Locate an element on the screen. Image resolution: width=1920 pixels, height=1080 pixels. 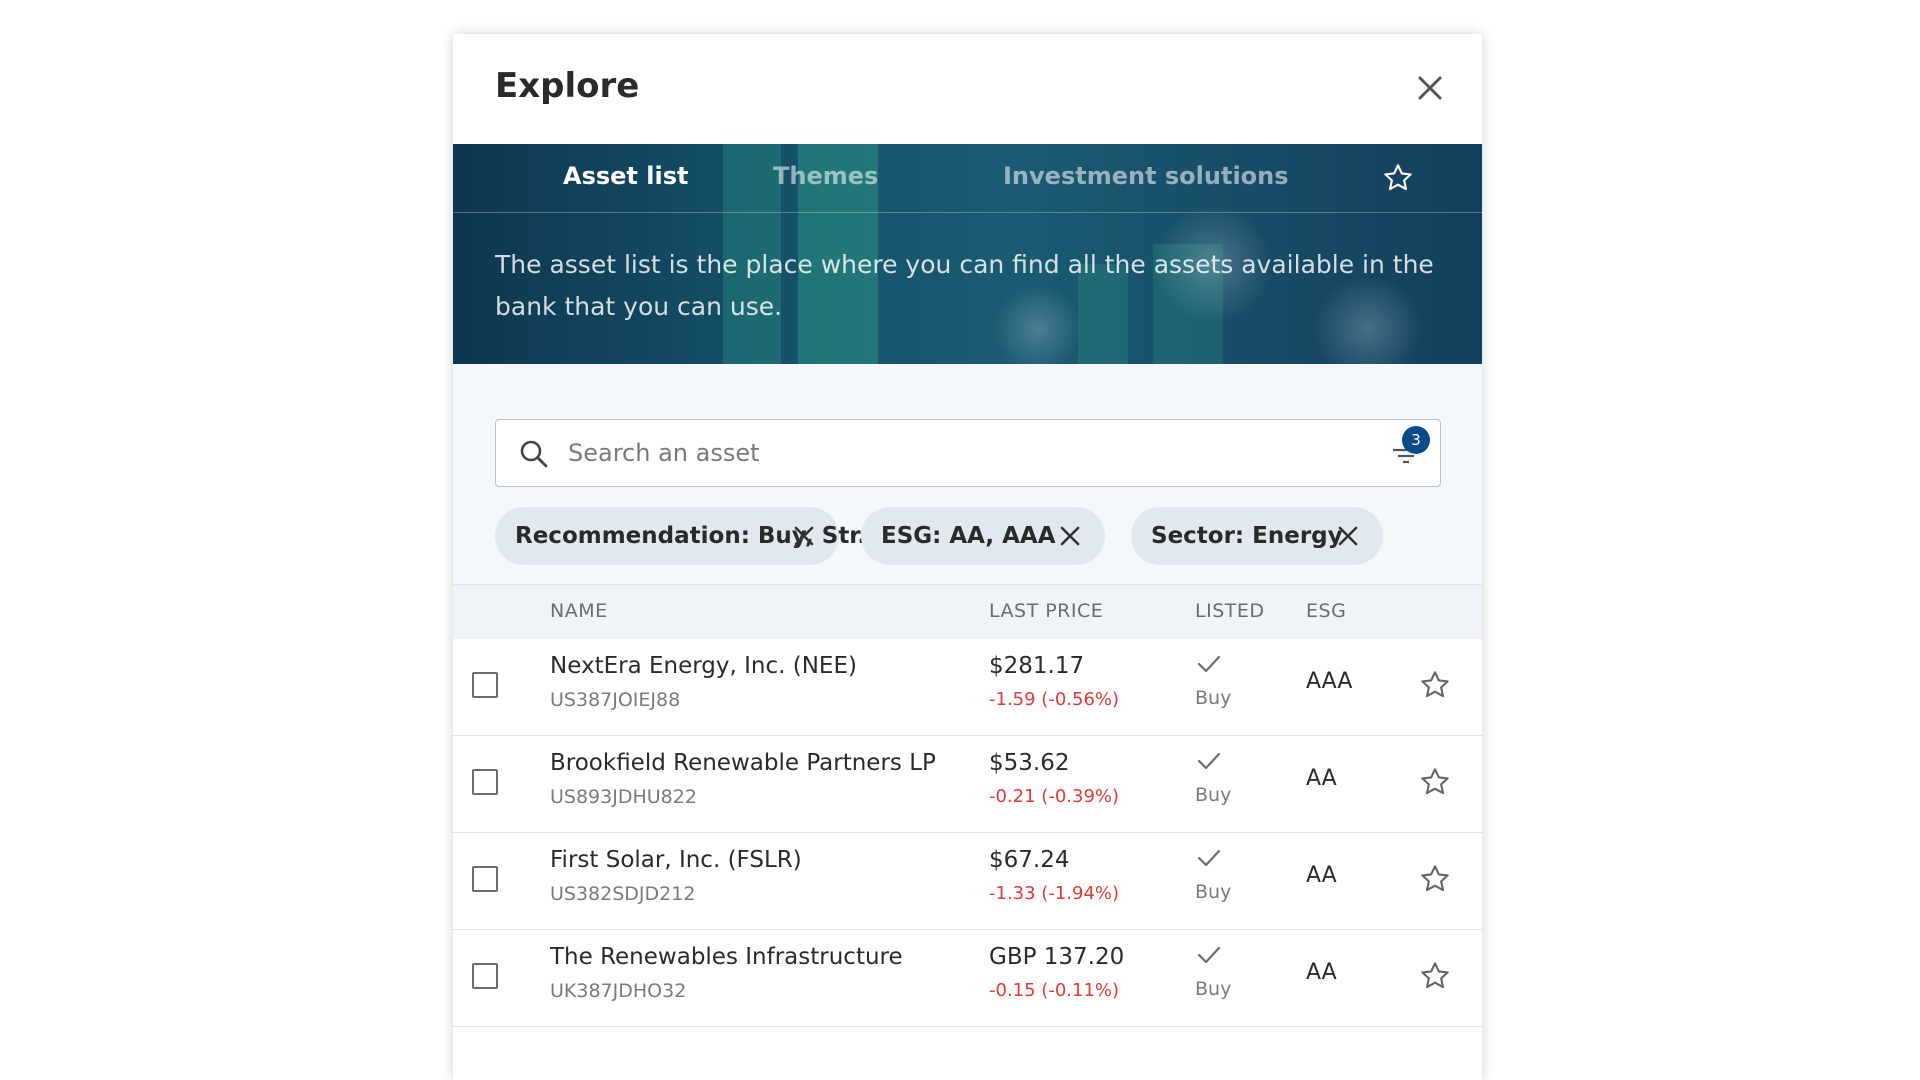
search-icon is located at coordinates (534, 454).